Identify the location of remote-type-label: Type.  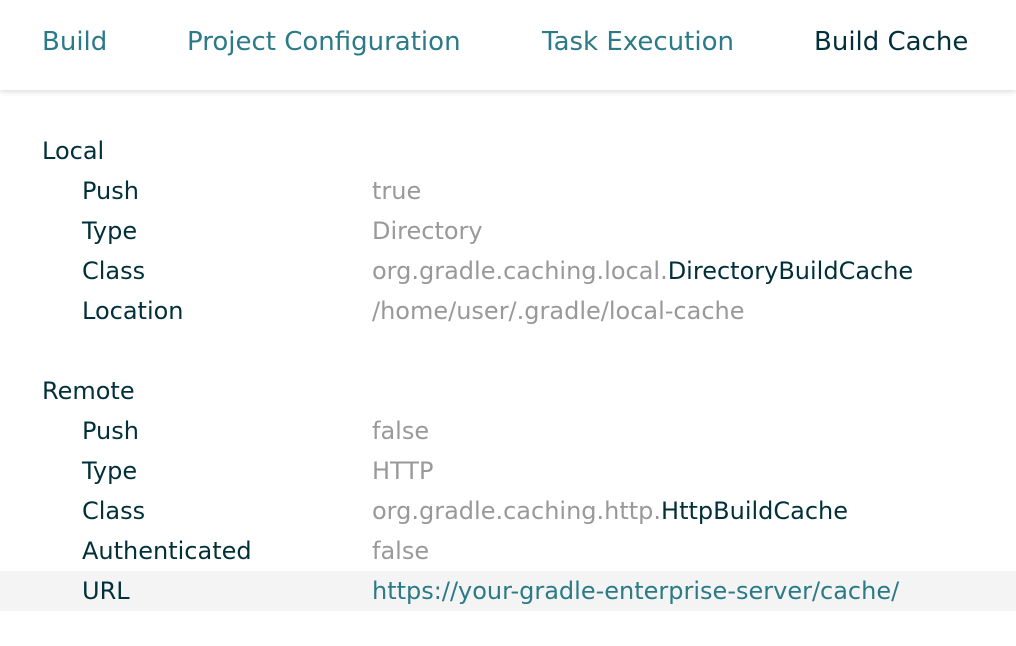
(110, 471).